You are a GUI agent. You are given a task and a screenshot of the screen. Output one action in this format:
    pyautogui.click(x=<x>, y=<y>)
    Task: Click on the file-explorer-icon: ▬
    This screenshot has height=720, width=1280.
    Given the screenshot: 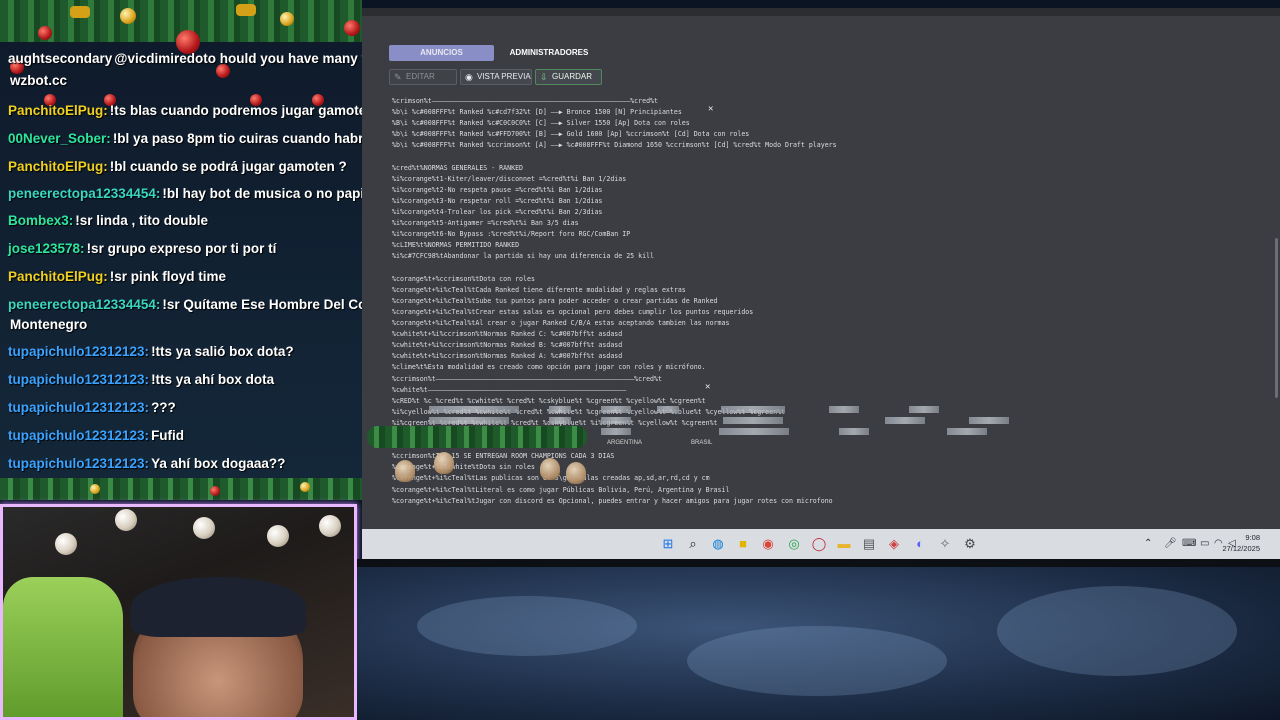 What is the action you would take?
    pyautogui.click(x=844, y=544)
    